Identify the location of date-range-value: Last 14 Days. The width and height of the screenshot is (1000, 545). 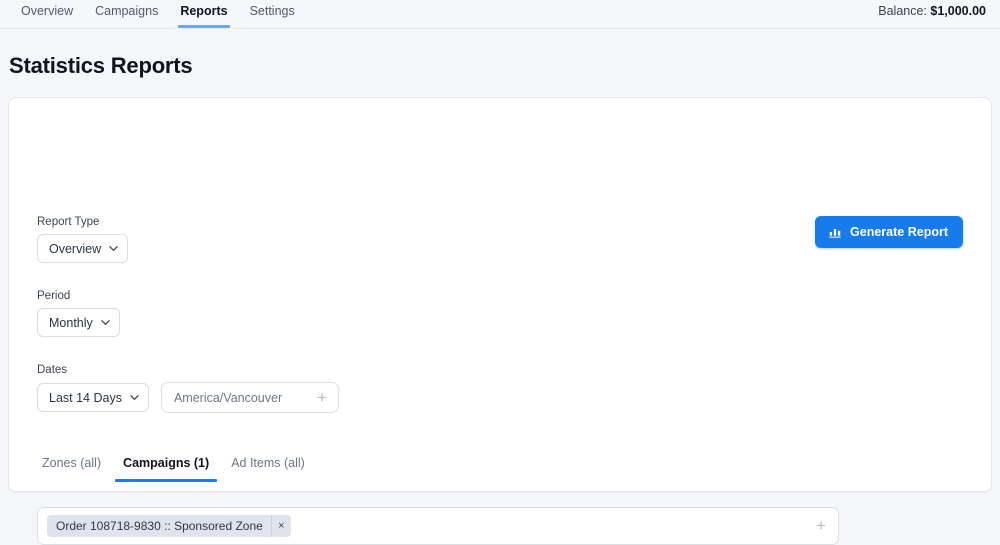
(85, 397).